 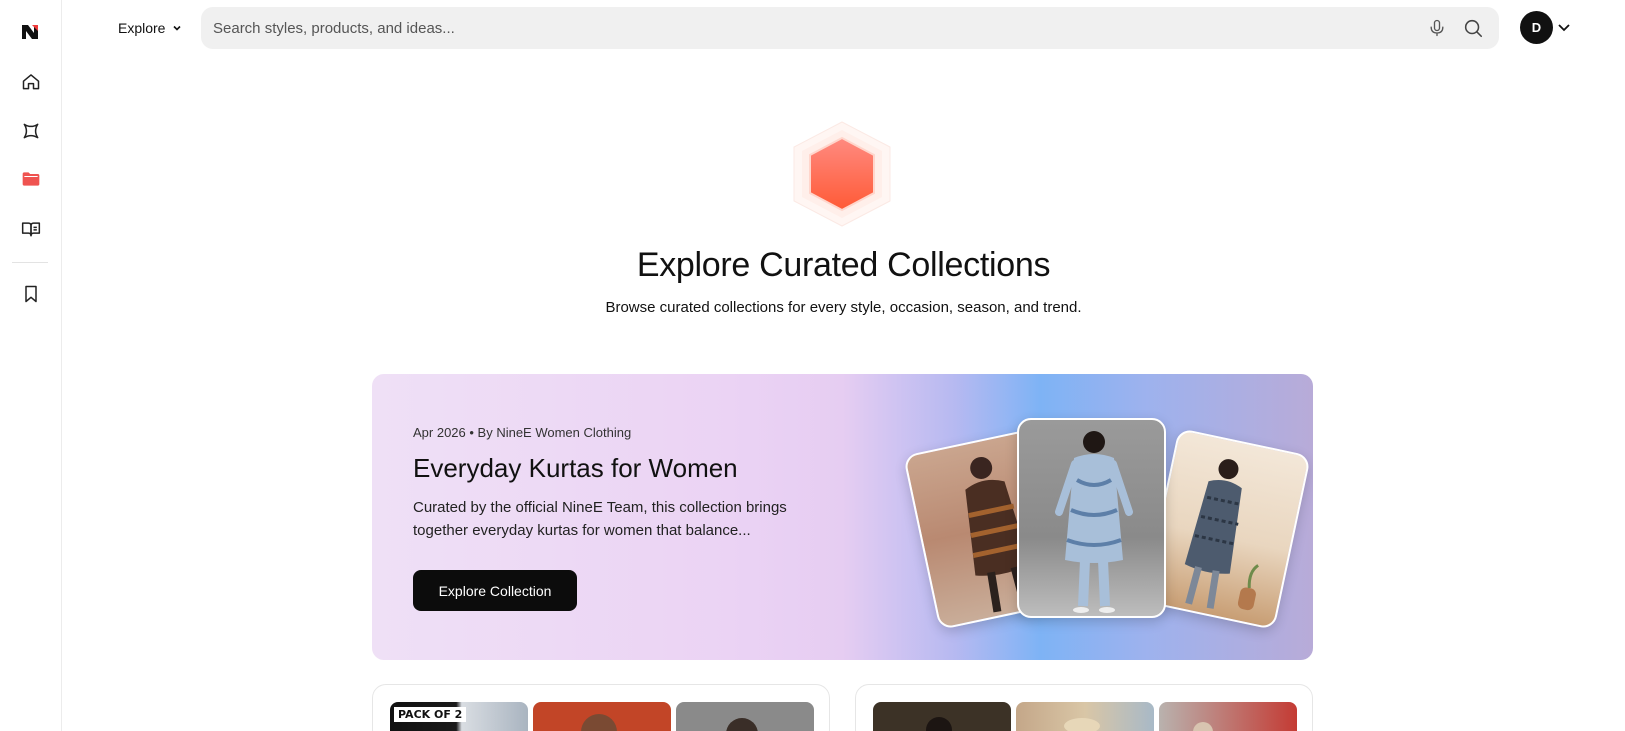 I want to click on brand-logo, so click(x=30, y=32).